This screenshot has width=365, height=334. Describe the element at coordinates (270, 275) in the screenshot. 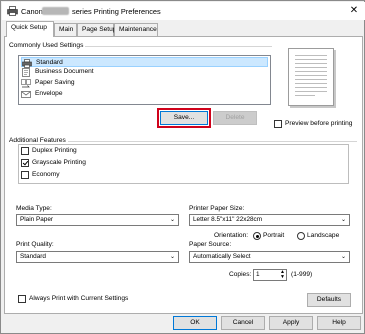

I see `copies-input: 1 ▲ ▼` at that location.